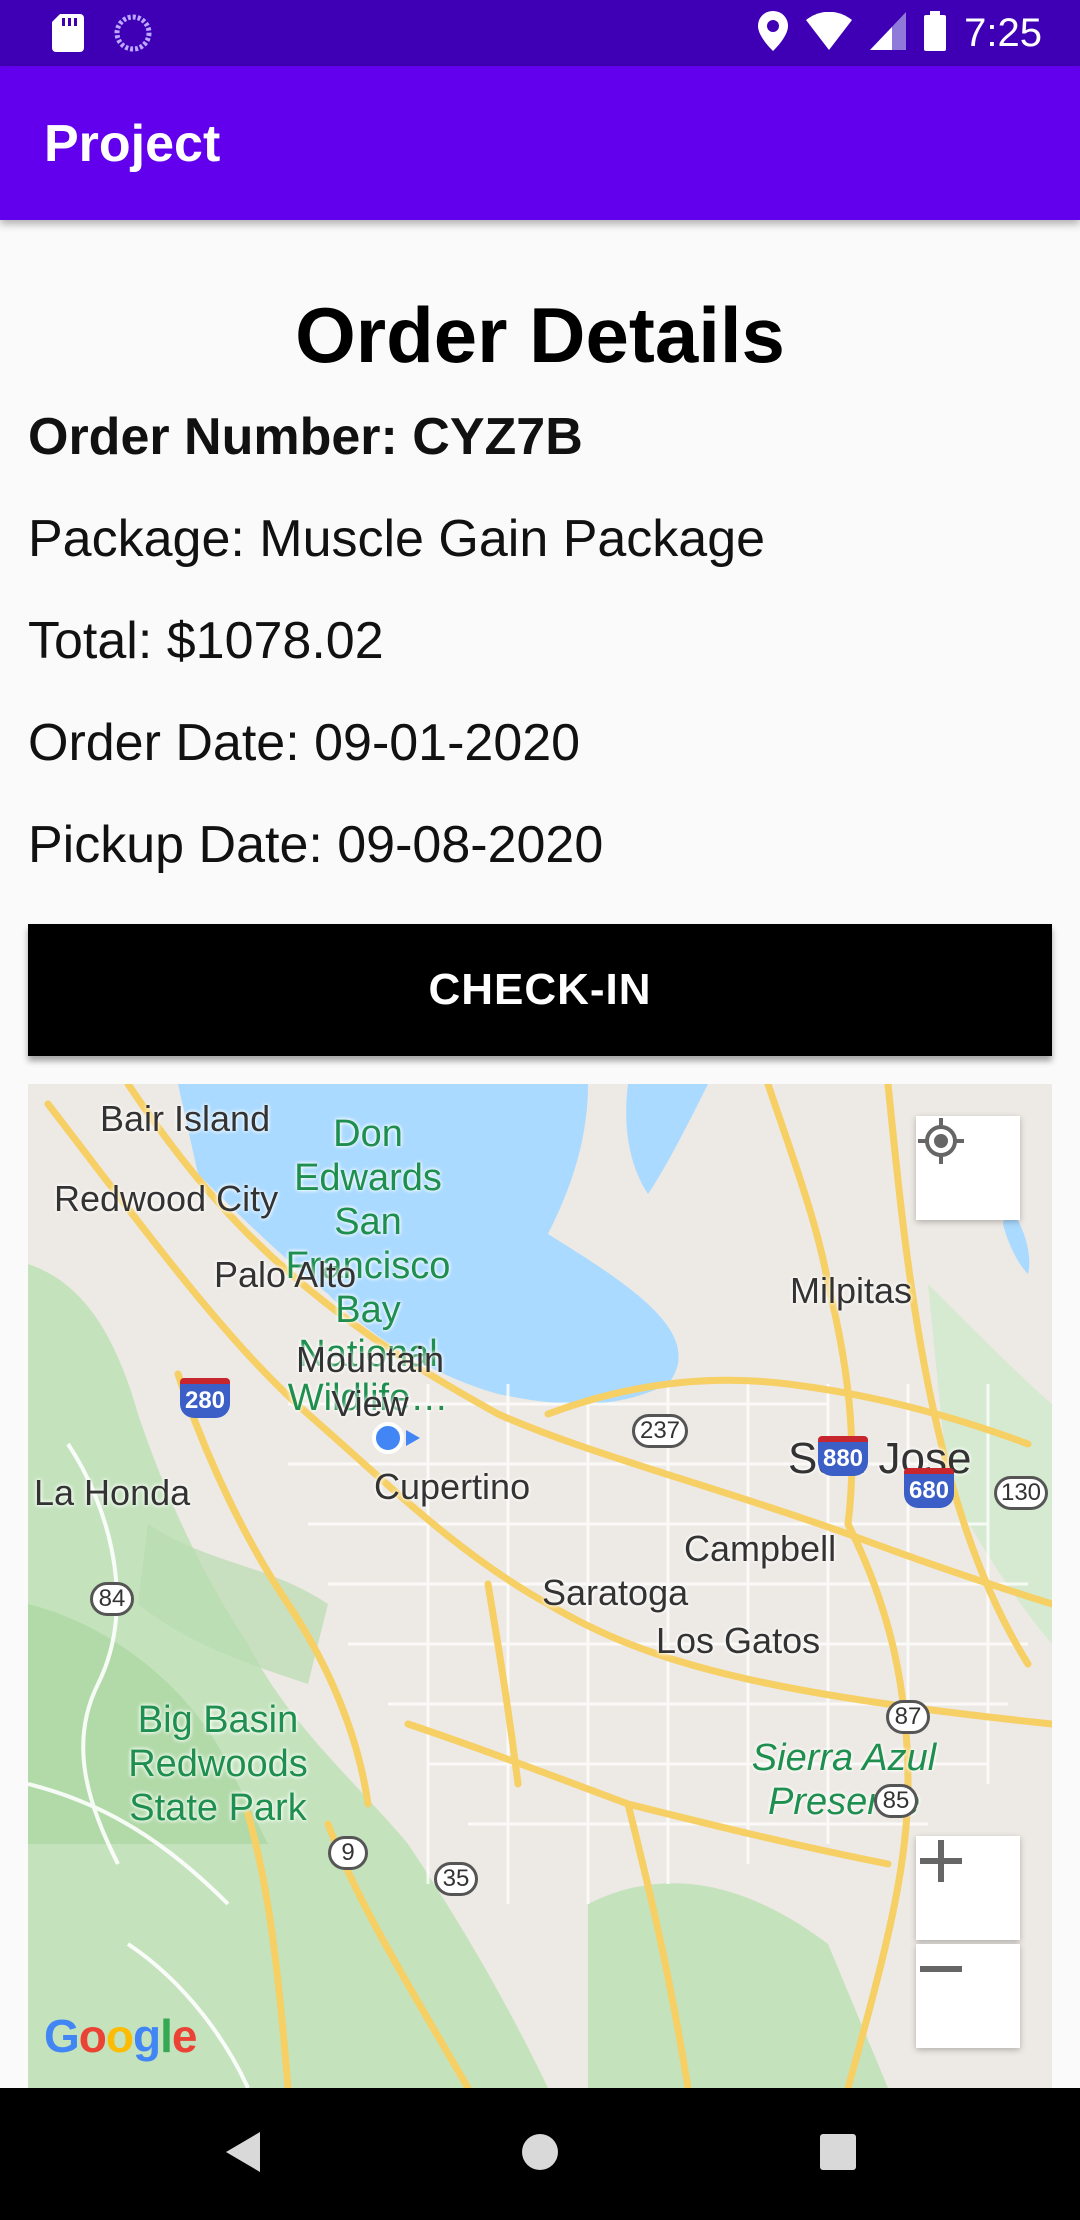 The height and width of the screenshot is (2220, 1080). I want to click on zoom-out-button, so click(968, 1996).